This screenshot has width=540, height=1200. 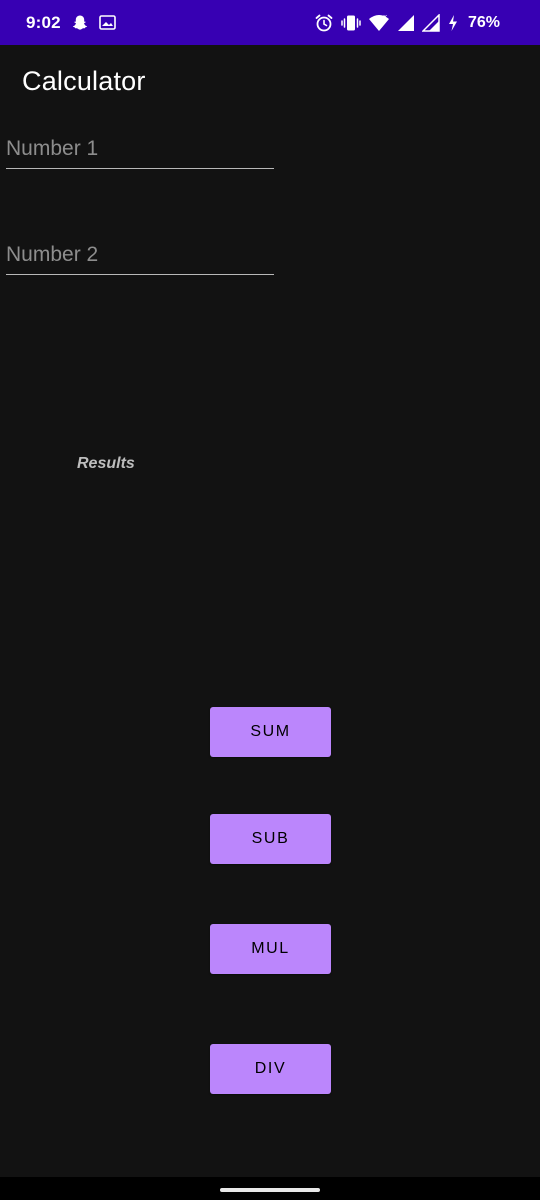 I want to click on status-bar: 9:02 x 76%, so click(x=270, y=22).